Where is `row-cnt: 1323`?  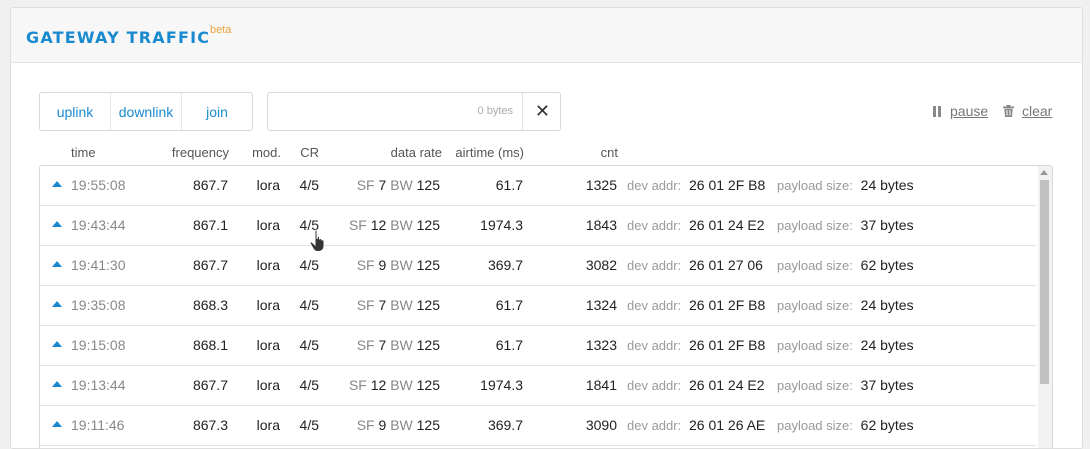 row-cnt: 1323 is located at coordinates (601, 345).